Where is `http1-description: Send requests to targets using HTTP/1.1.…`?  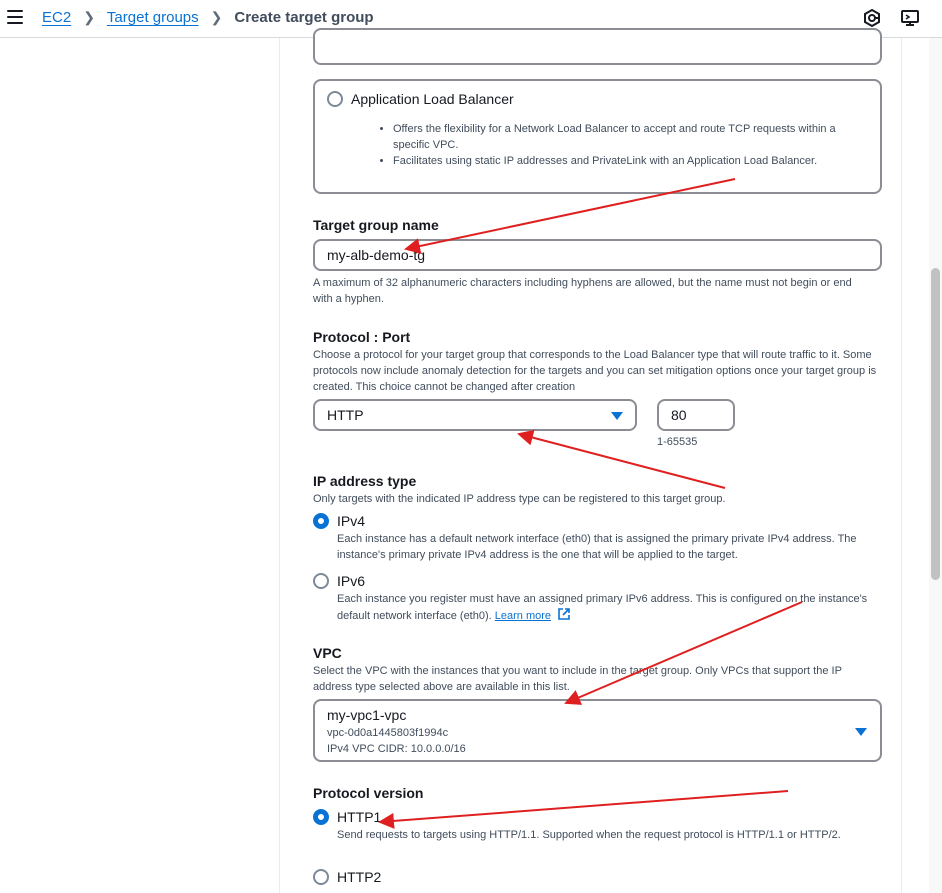 http1-description: Send requests to targets using HTTP/1.1.… is located at coordinates (589, 835).